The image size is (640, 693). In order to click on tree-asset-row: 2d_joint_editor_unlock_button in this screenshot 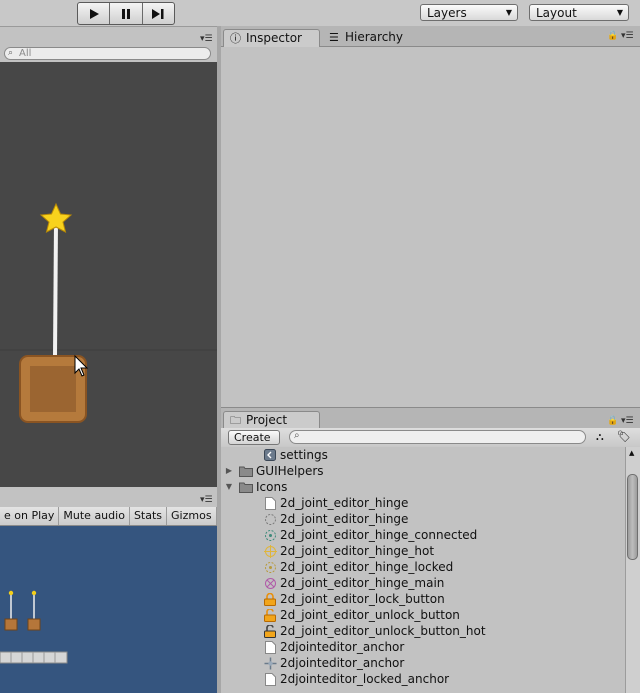, I will do `click(361, 615)`.